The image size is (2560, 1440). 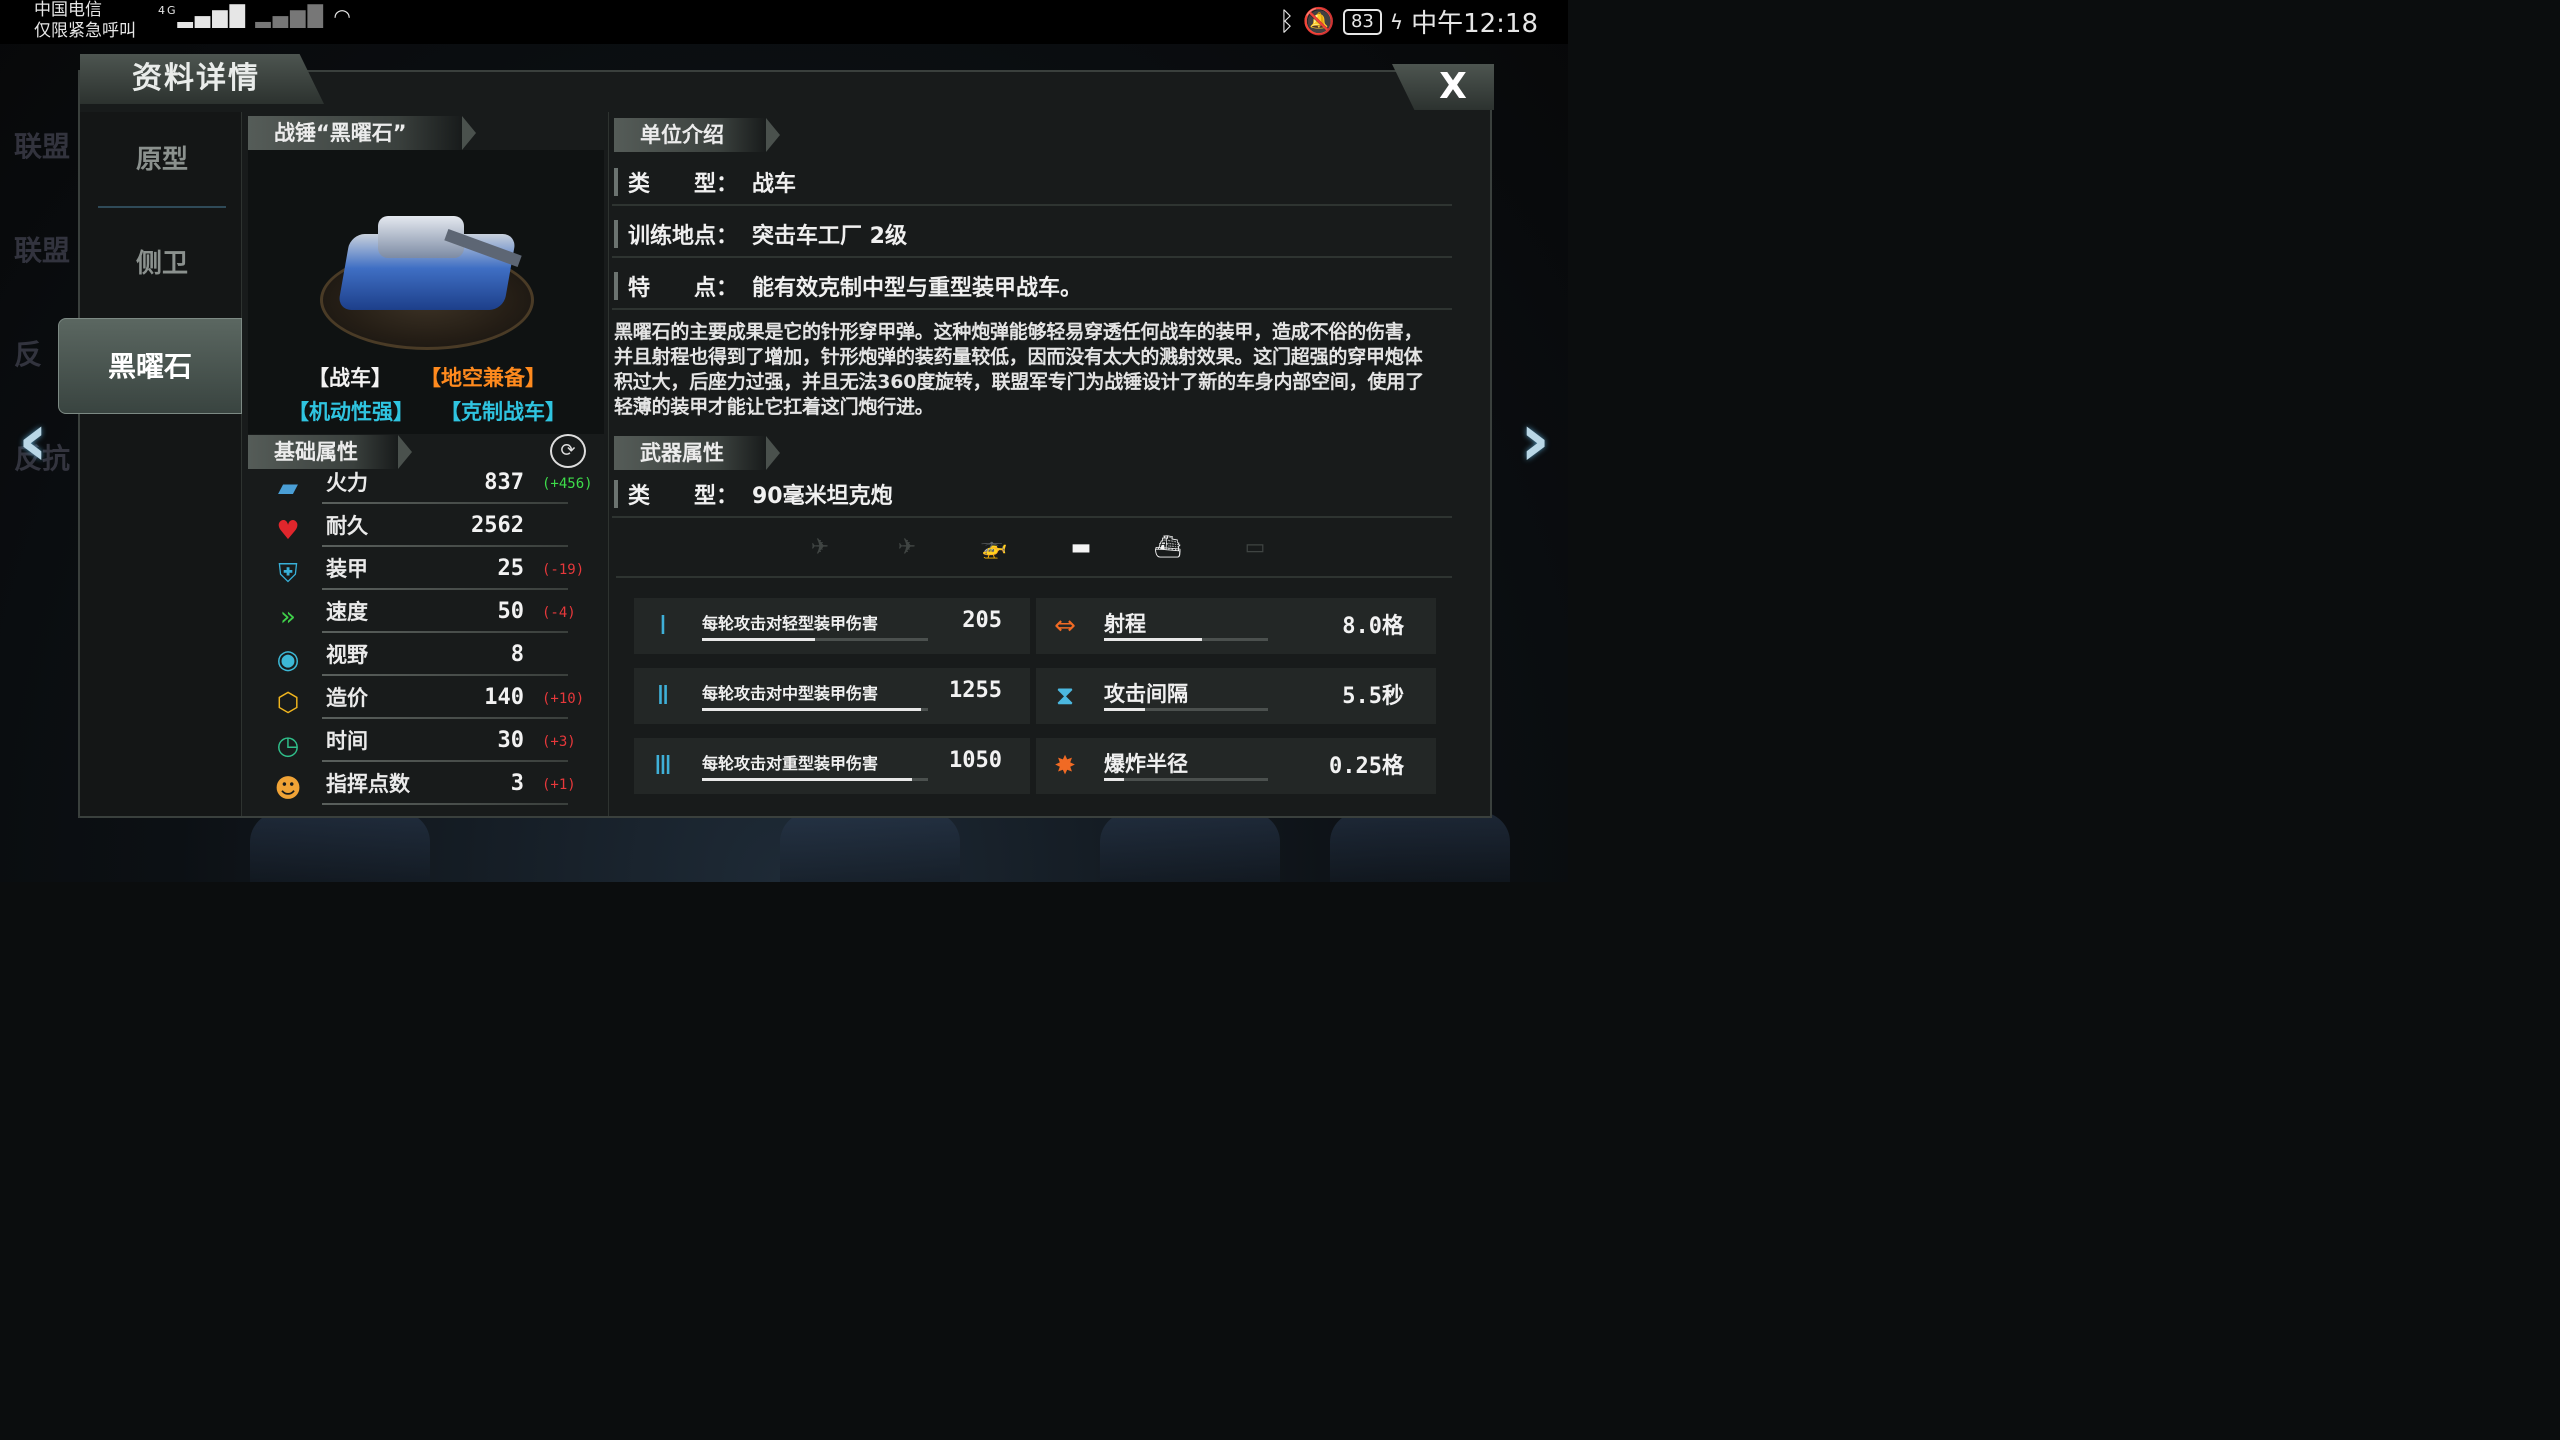 I want to click on info-value: 能有效克制中型与重型装甲战车。, so click(x=917, y=288).